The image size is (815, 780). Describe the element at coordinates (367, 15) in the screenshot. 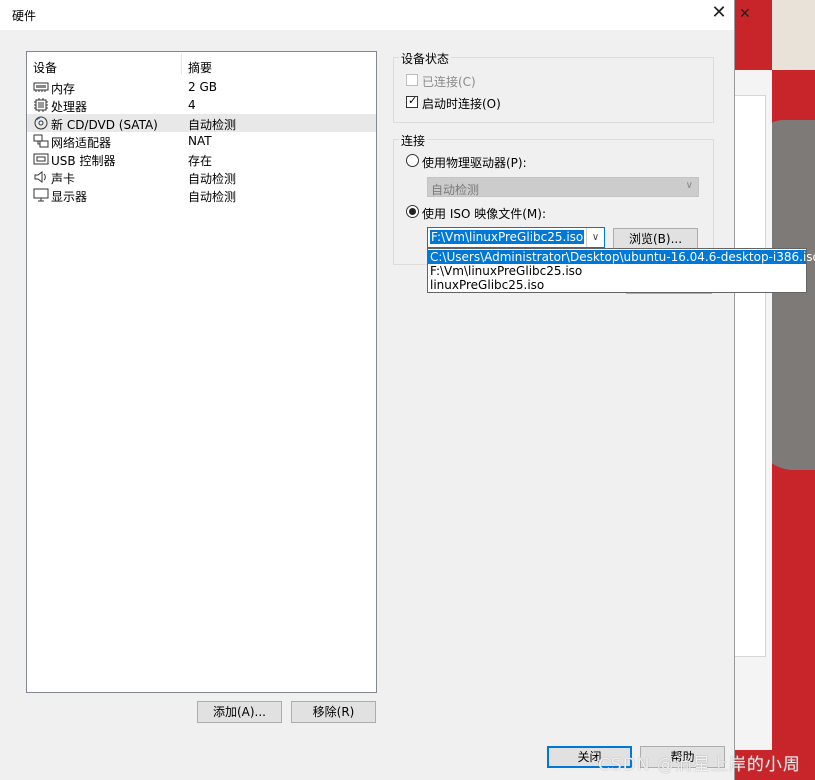

I see `title-bar: 硬件 ✕` at that location.